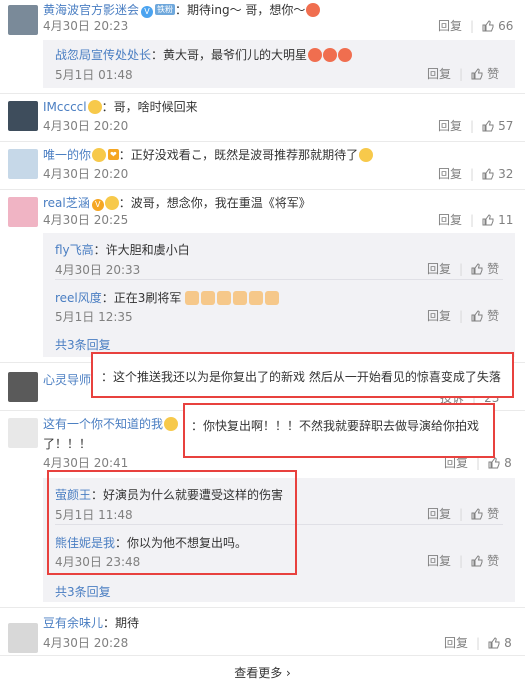  I want to click on comment-text-line: 心灵导师, so click(67, 380).